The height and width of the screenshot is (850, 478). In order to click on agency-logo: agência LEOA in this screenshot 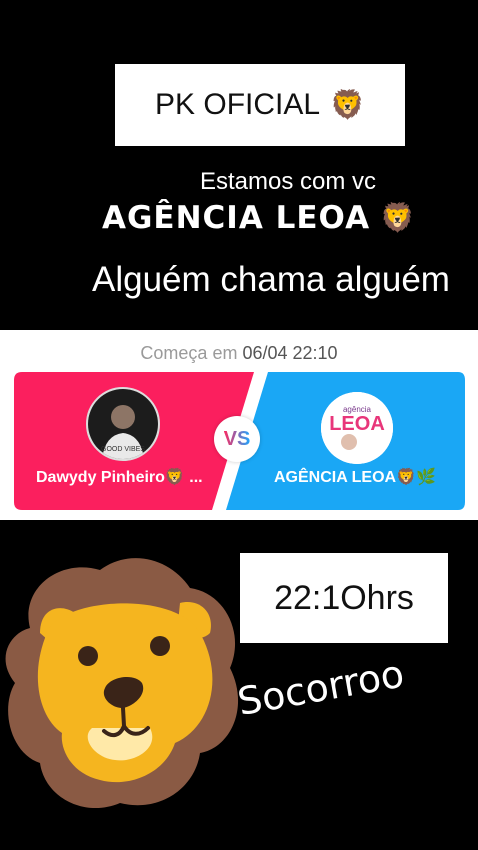, I will do `click(357, 428)`.